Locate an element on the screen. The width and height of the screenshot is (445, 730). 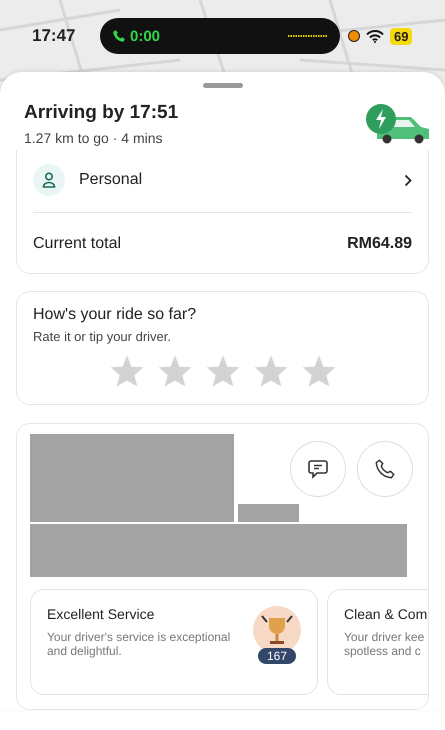
rating-question: How's your ride so far? is located at coordinates (115, 315).